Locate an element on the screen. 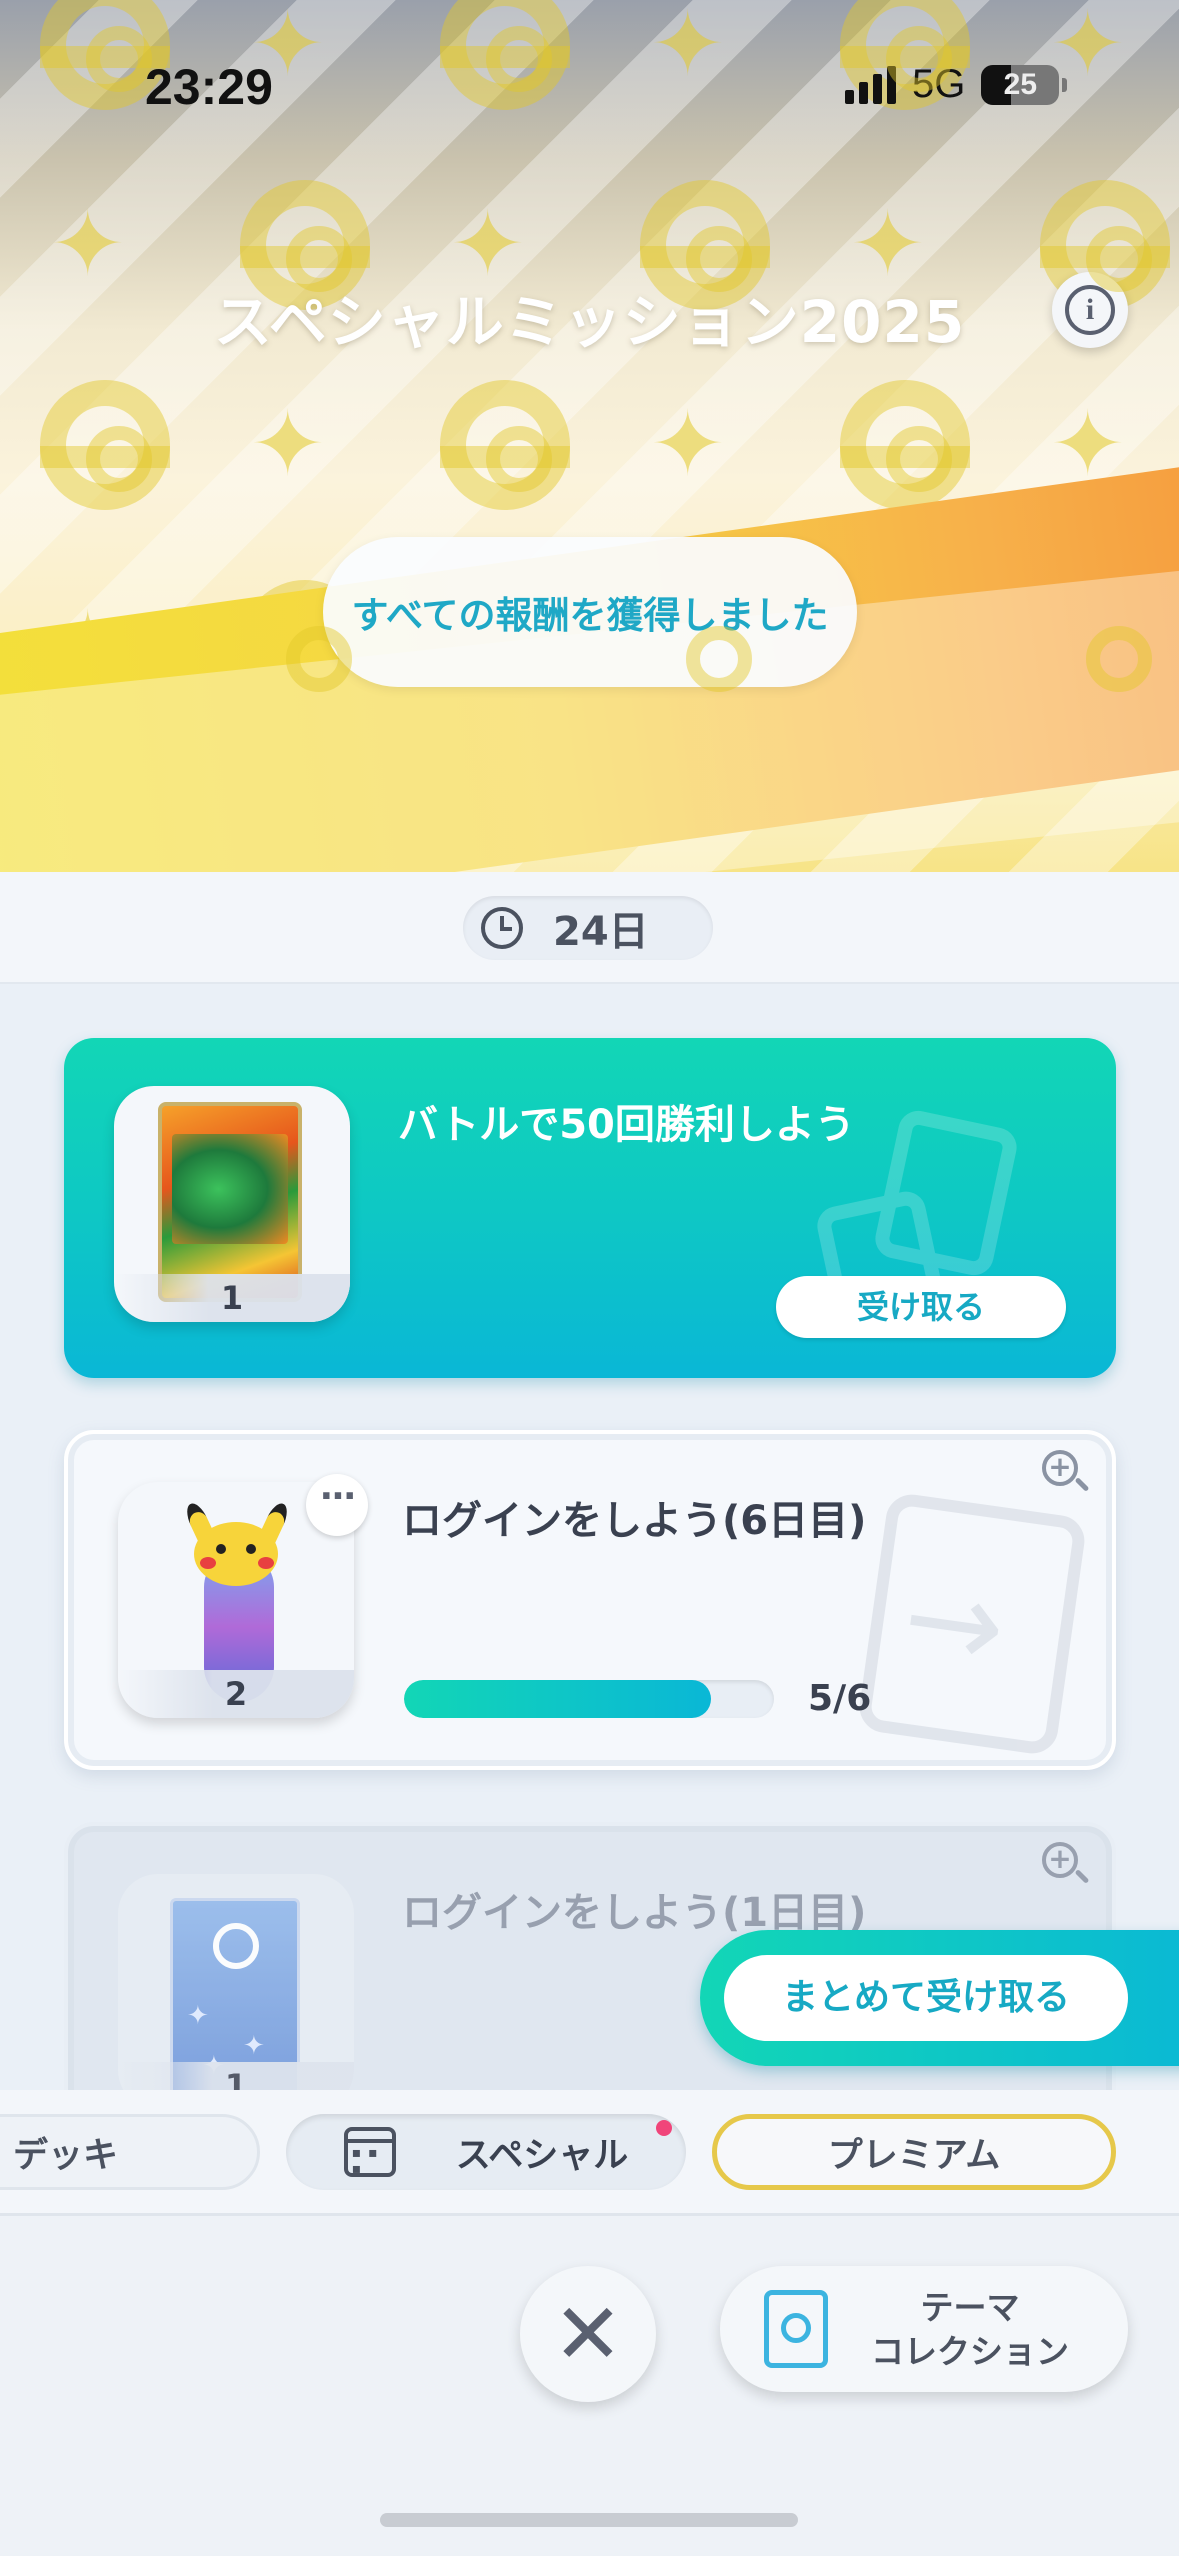  reward-thumbnail: 1 is located at coordinates (232, 1204).